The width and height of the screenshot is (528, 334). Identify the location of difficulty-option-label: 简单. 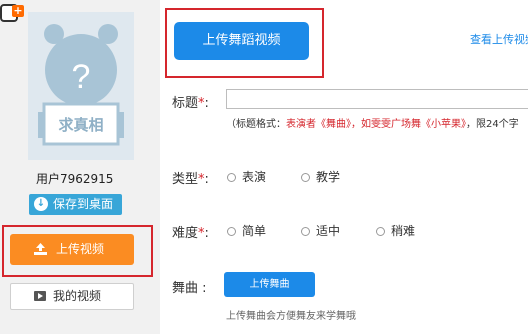
(254, 231).